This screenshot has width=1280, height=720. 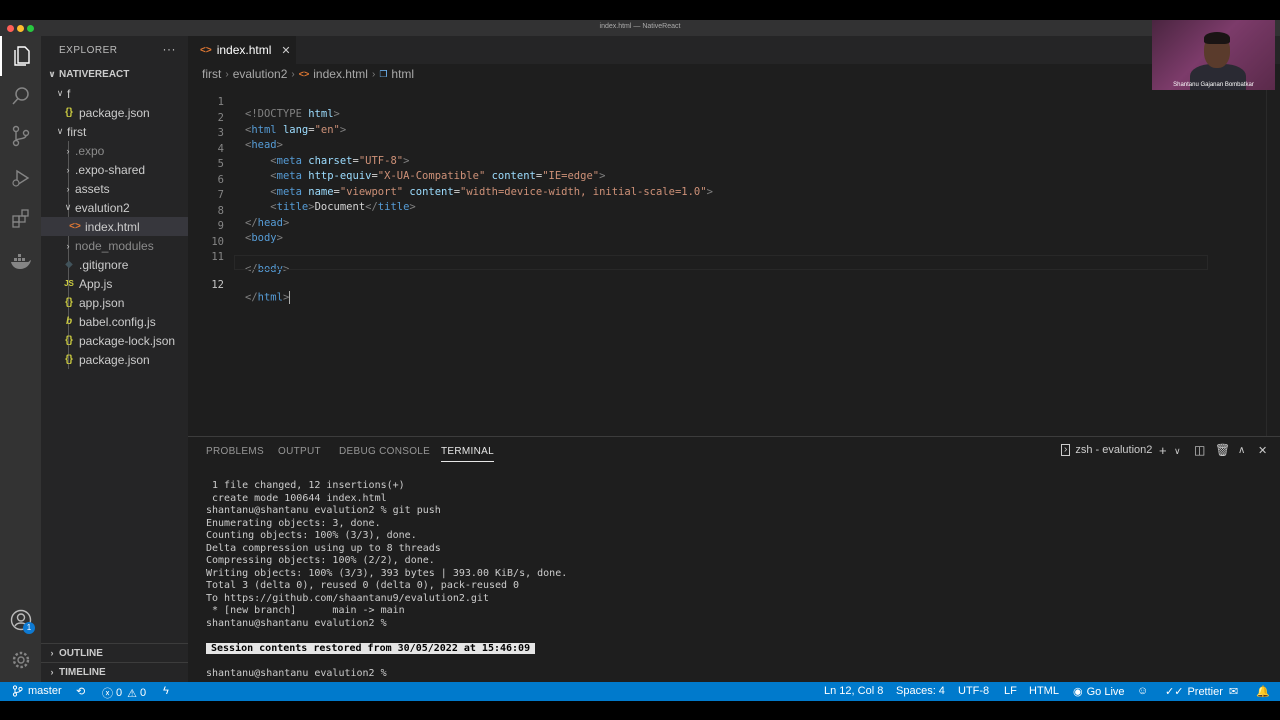 I want to click on explorer-activity-button, so click(x=20, y=56).